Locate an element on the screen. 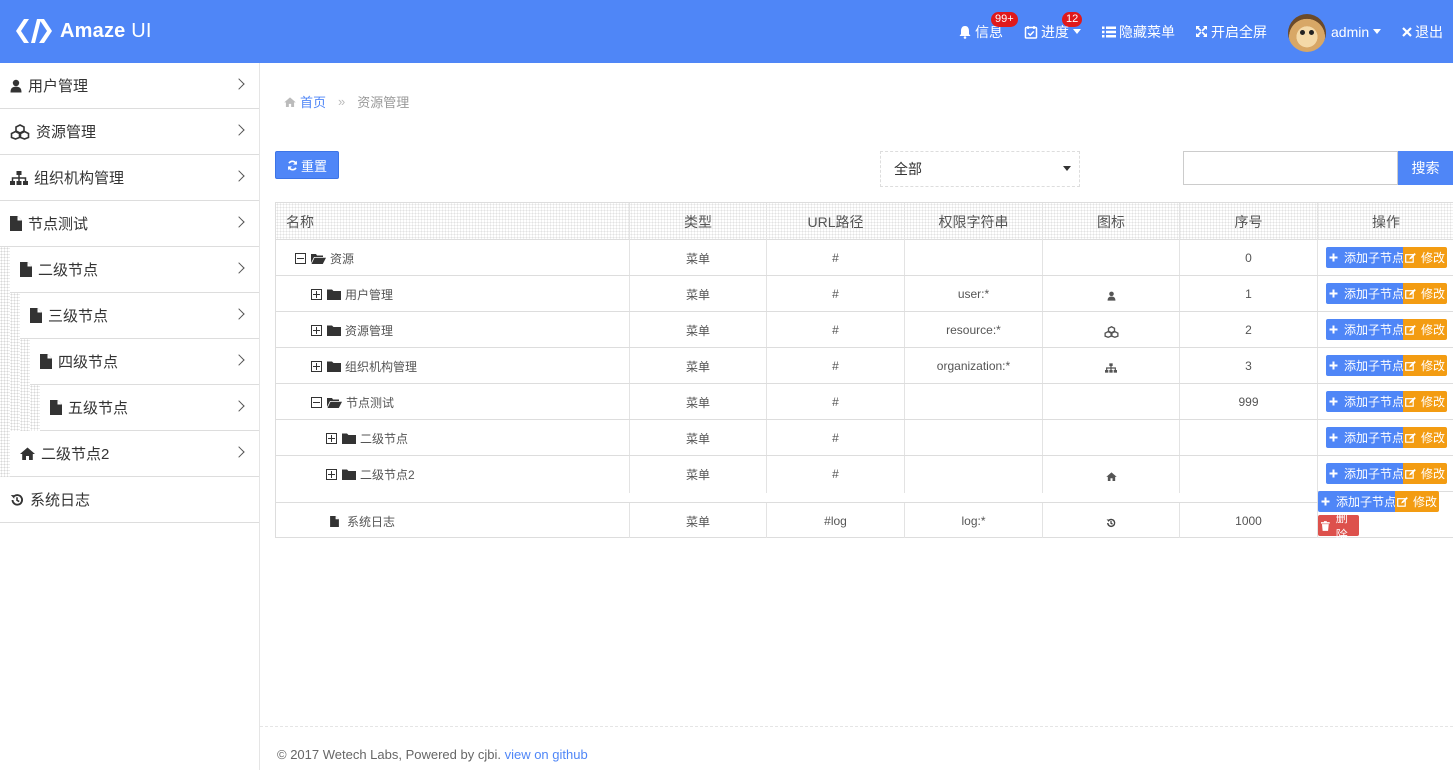  messages-menu: 信息 is located at coordinates (980, 31).